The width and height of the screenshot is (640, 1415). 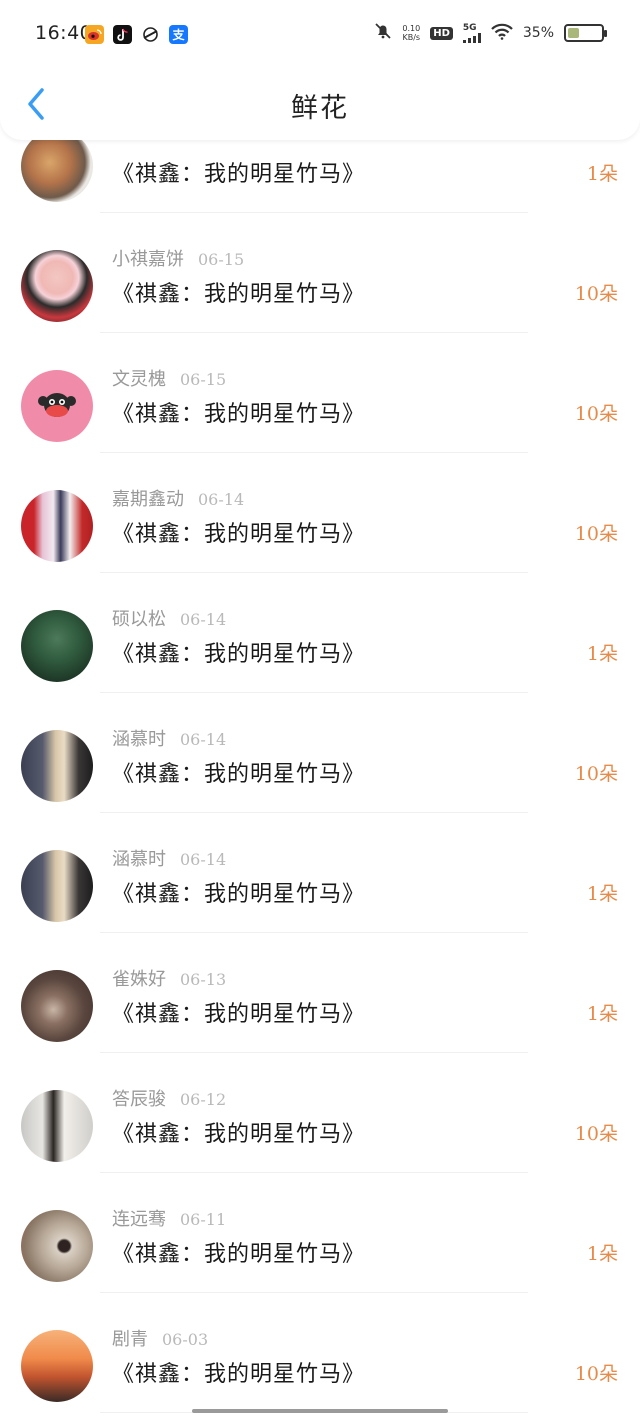 I want to click on sender-name: 硕以松, so click(x=139, y=619).